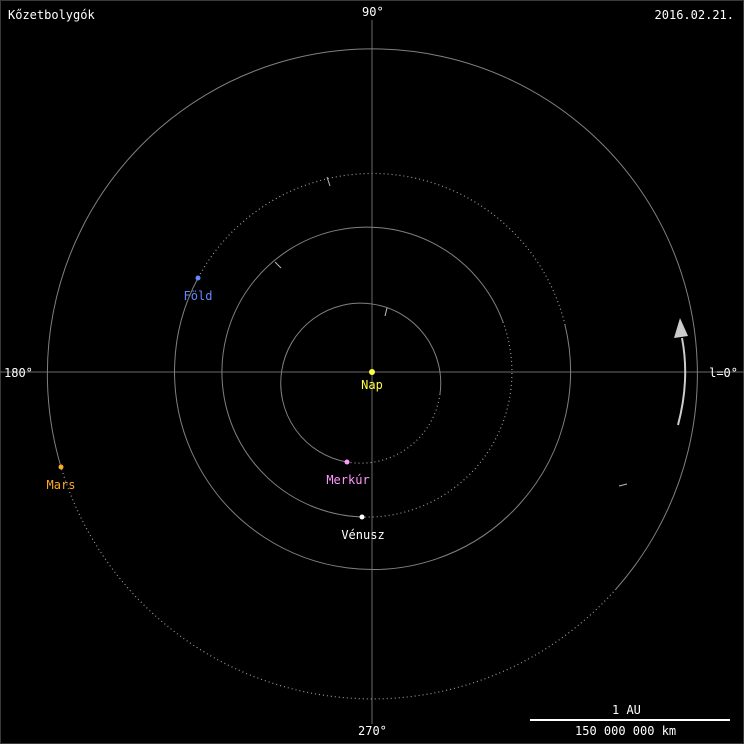 This screenshot has height=744, width=744. Describe the element at coordinates (372, 731) in the screenshot. I see `axis-label-270: 270°` at that location.